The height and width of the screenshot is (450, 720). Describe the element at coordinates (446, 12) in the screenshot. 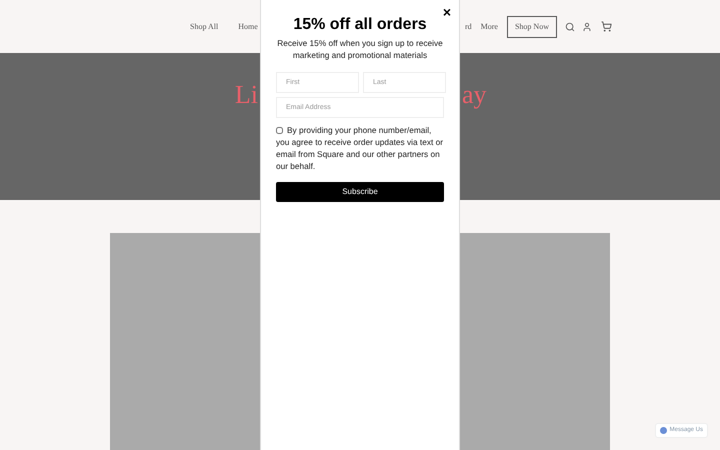

I see `close-button: ×` at that location.